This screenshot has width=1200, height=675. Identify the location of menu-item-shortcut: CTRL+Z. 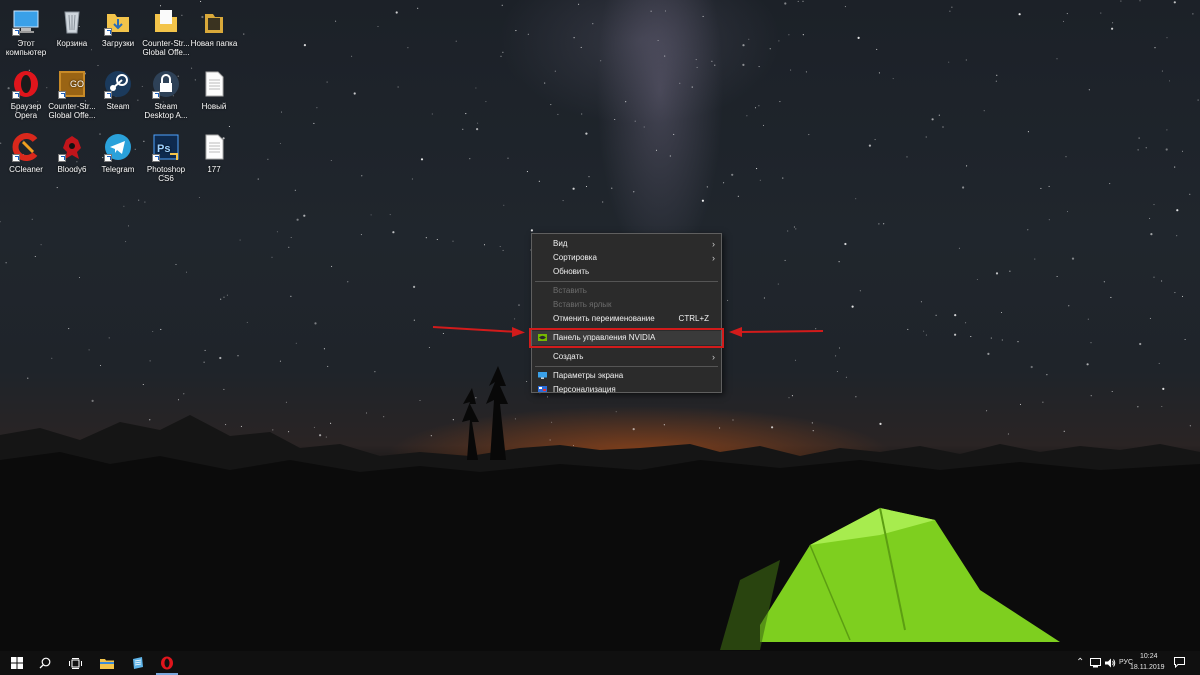
(693, 318).